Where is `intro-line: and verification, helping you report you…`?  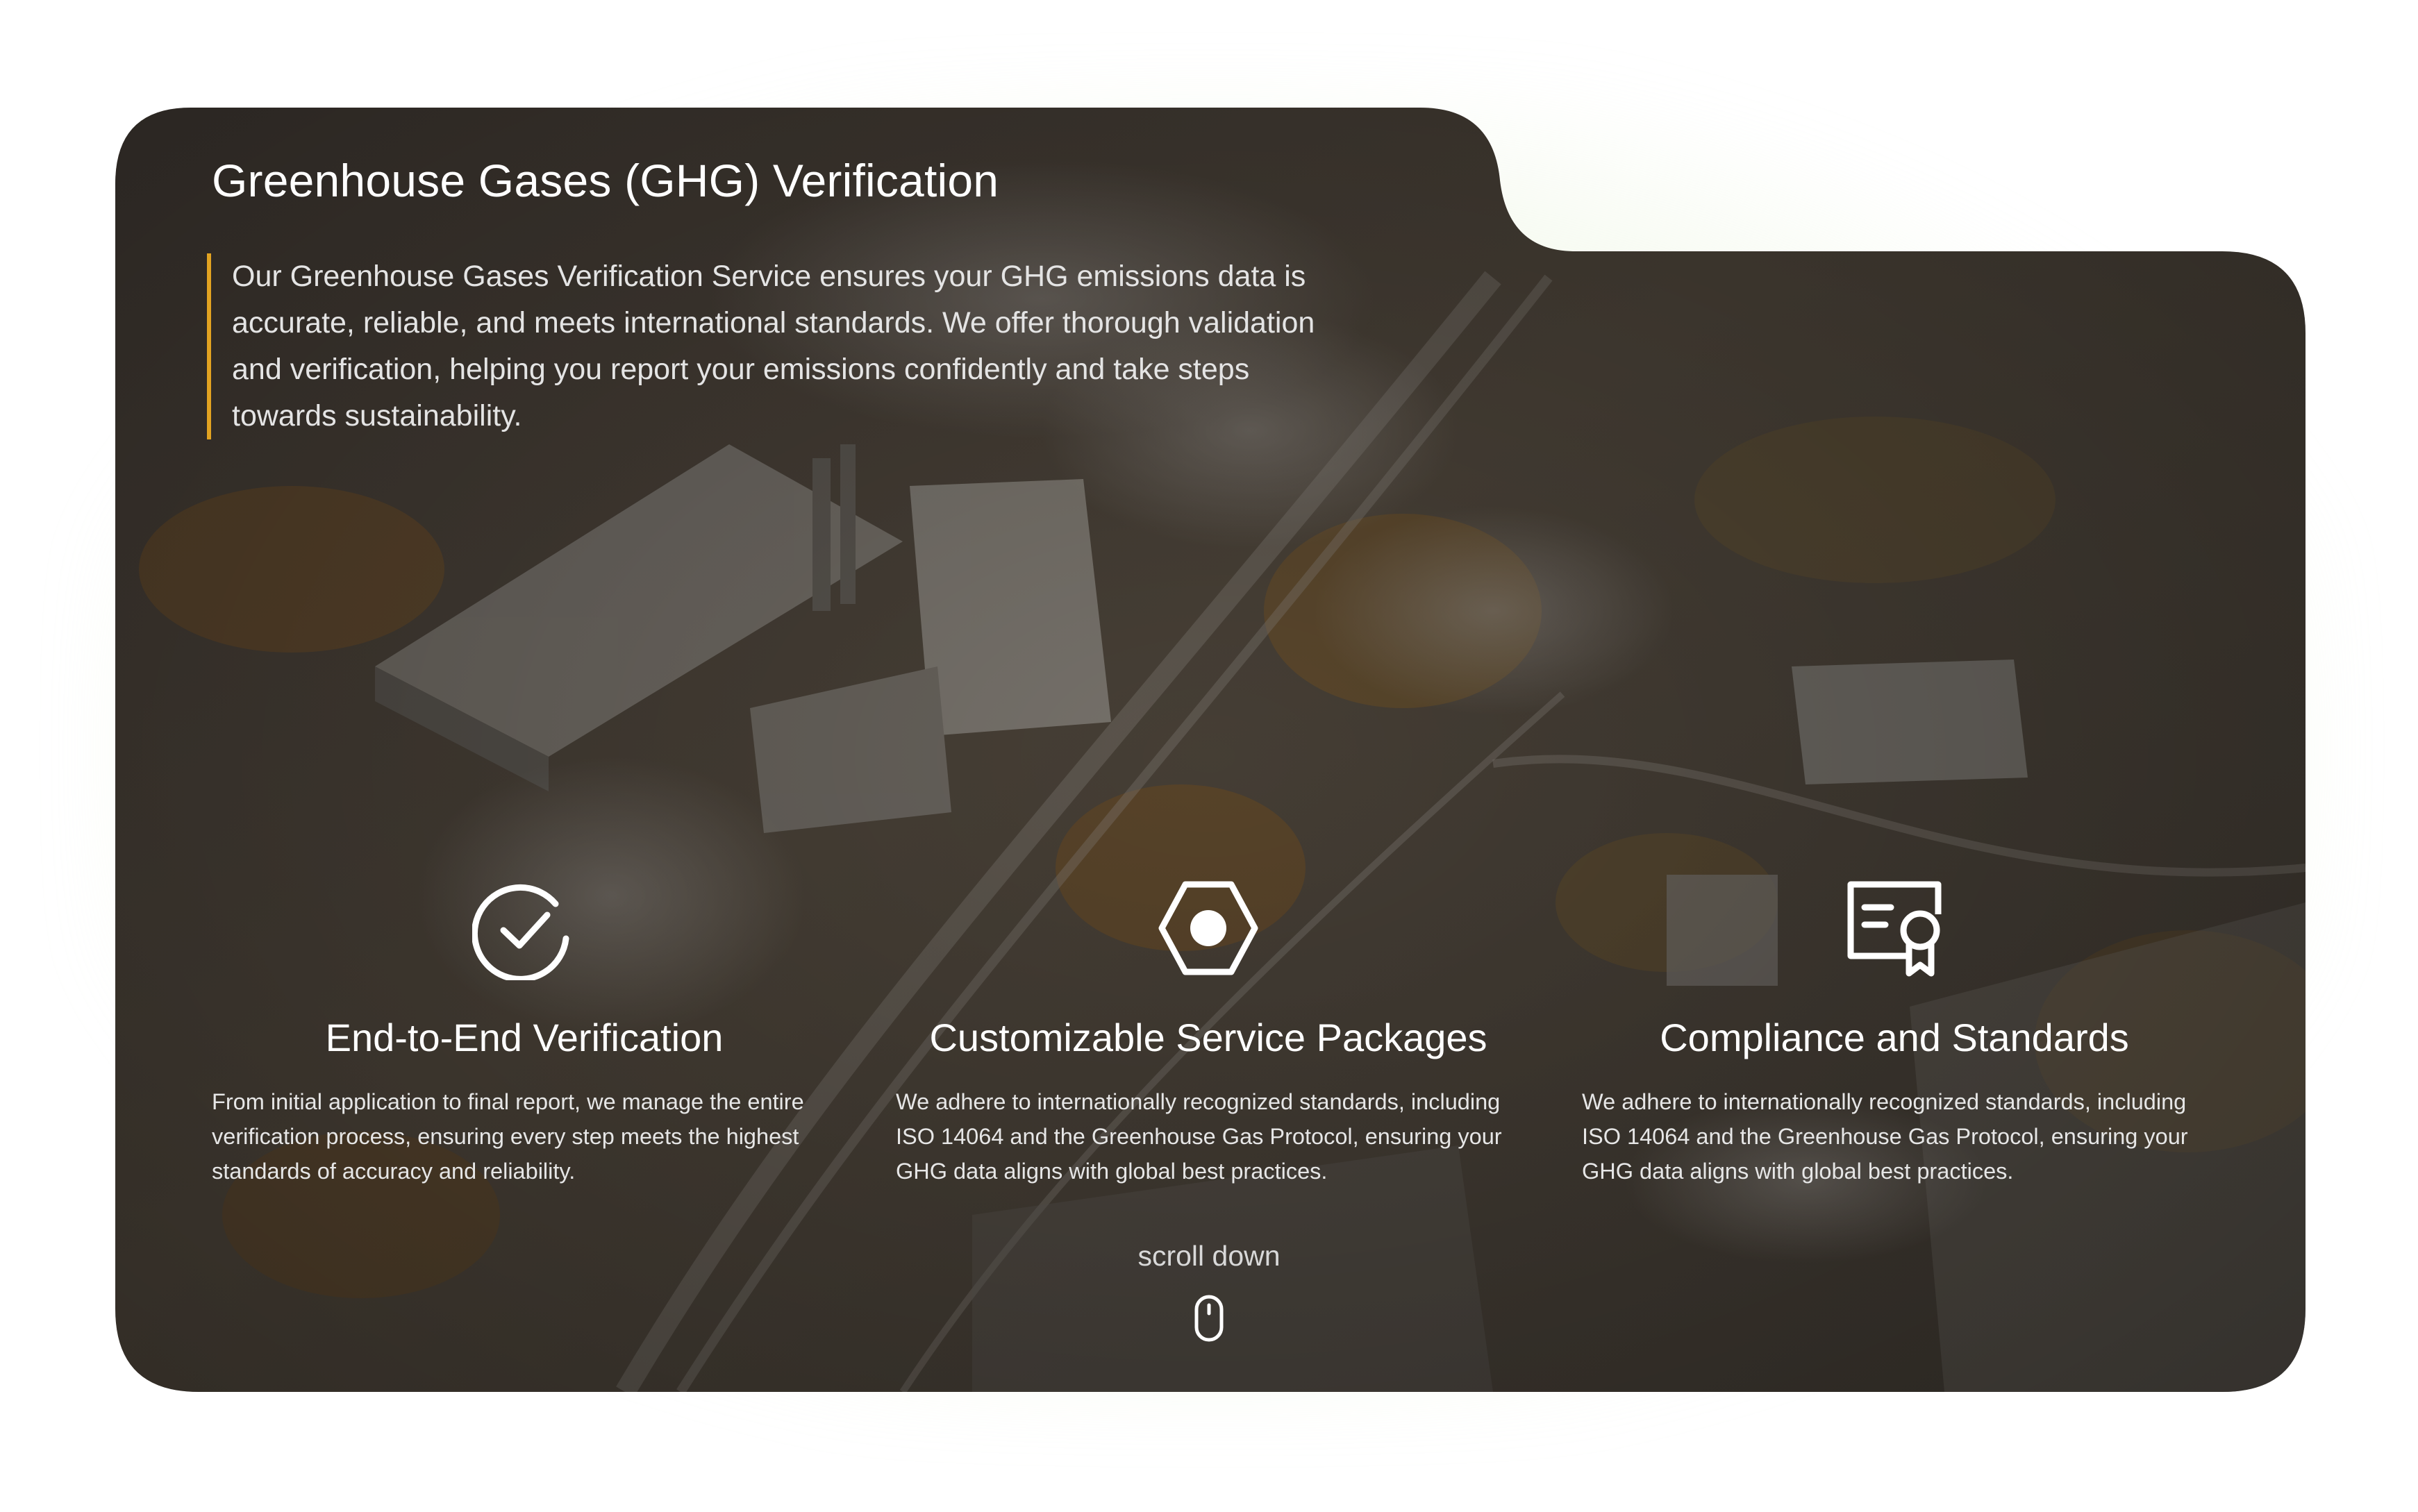 intro-line: and verification, helping you report you… is located at coordinates (741, 370).